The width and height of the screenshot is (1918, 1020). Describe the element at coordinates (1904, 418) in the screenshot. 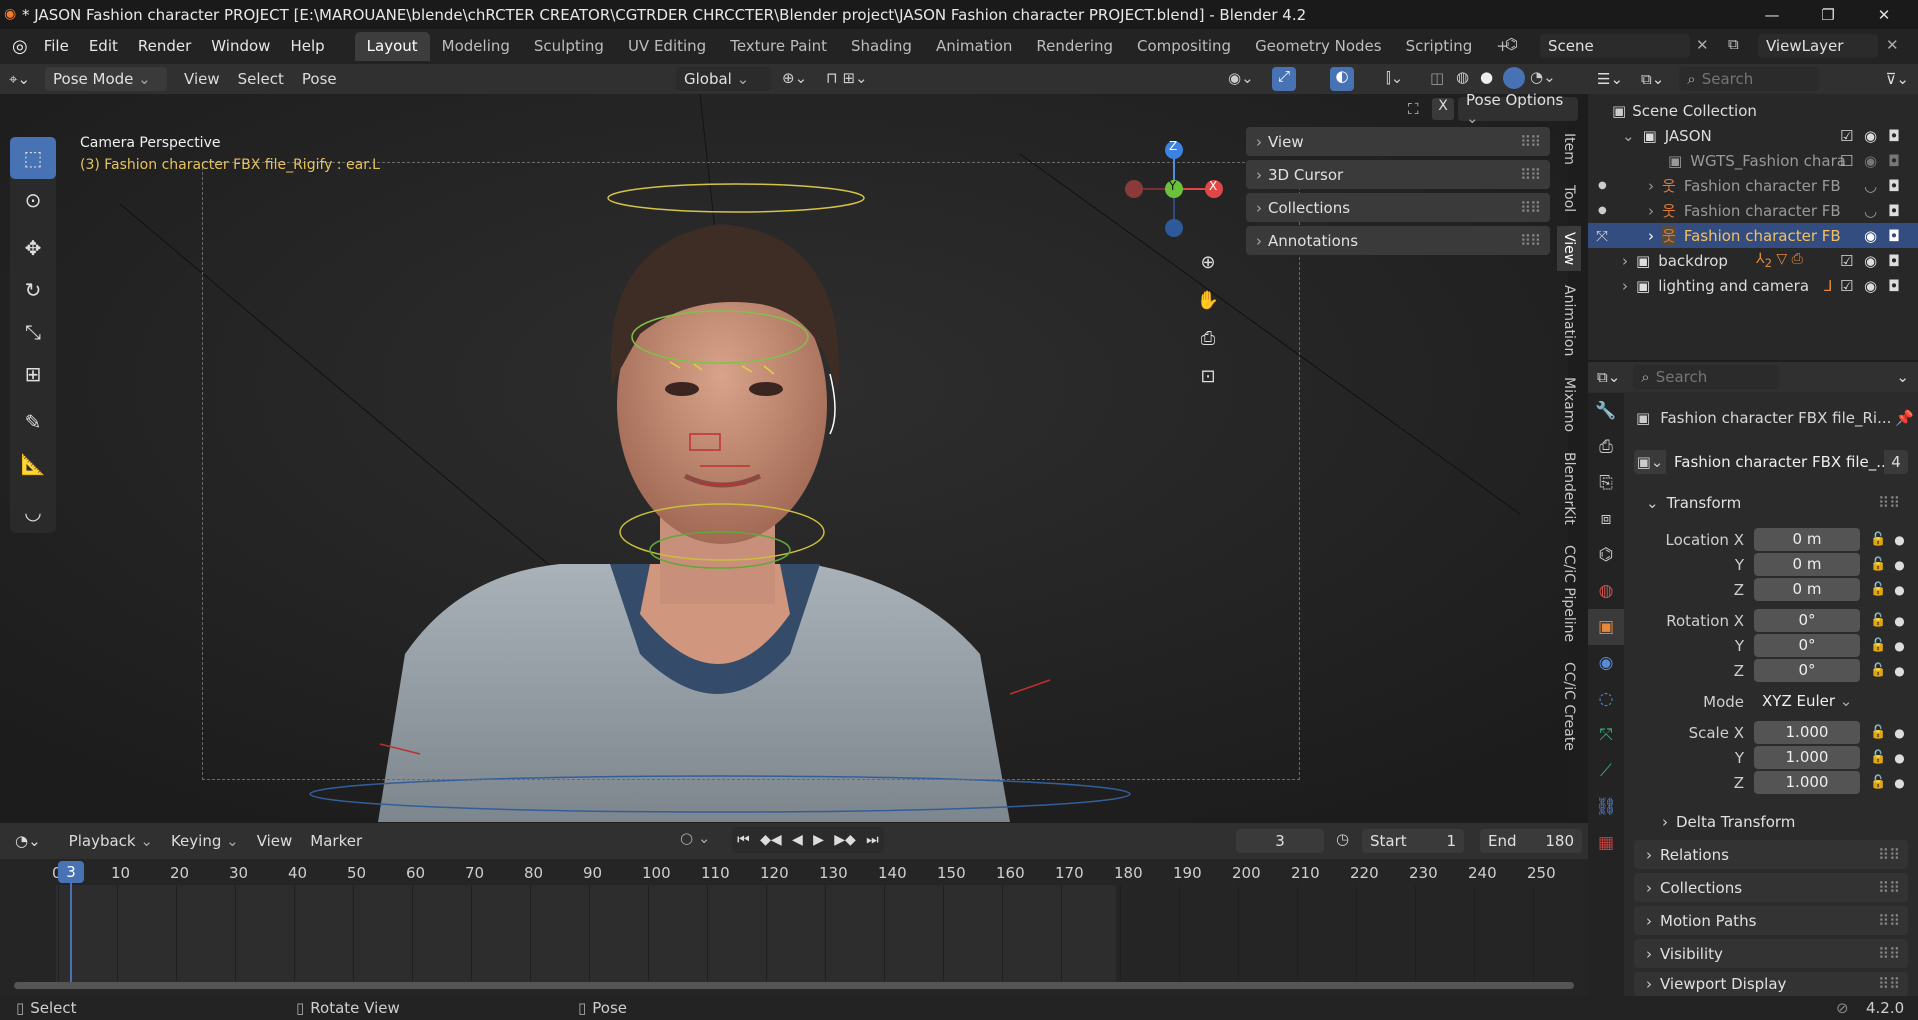

I see `pin-icon: 📌` at that location.